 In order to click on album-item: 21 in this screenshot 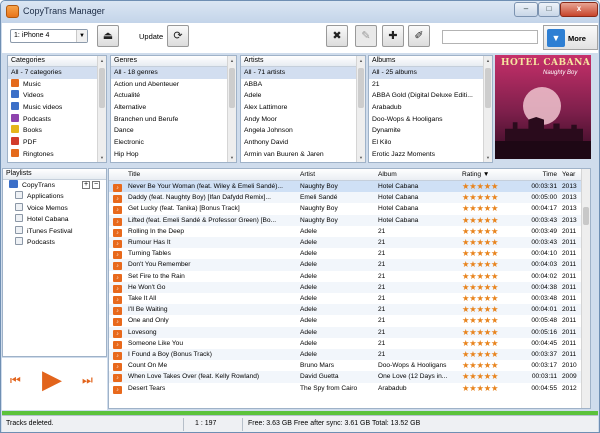, I will do `click(430, 85)`.